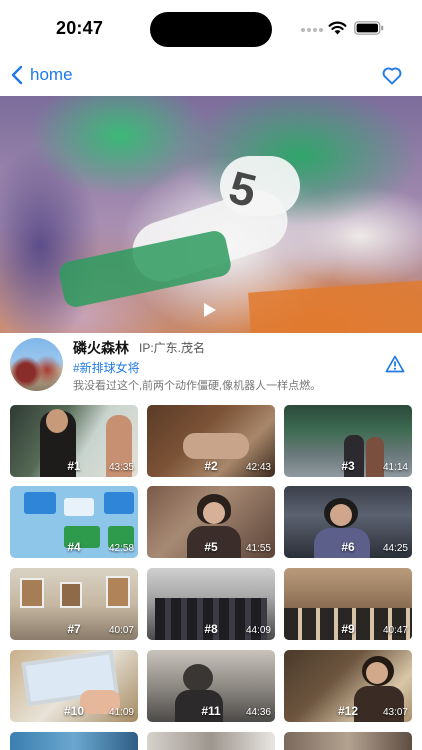  Describe the element at coordinates (74, 686) in the screenshot. I see `episode-thumbnail: #10 41:09` at that location.